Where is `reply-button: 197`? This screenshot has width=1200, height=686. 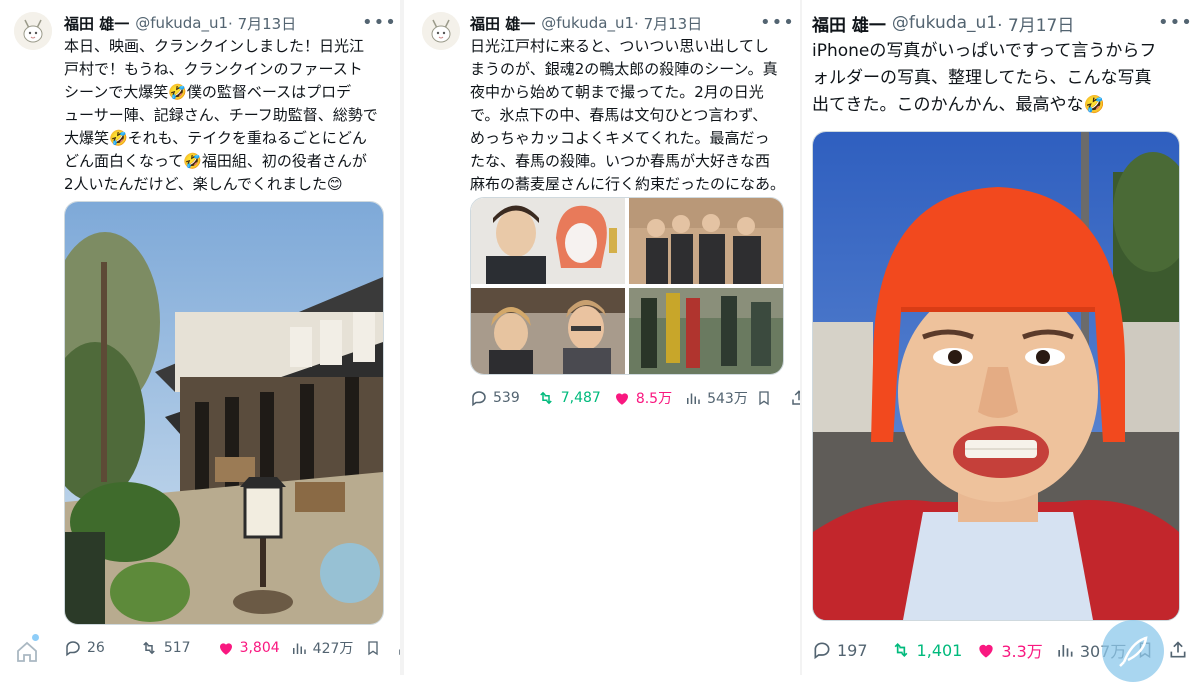 reply-button: 197 is located at coordinates (840, 650).